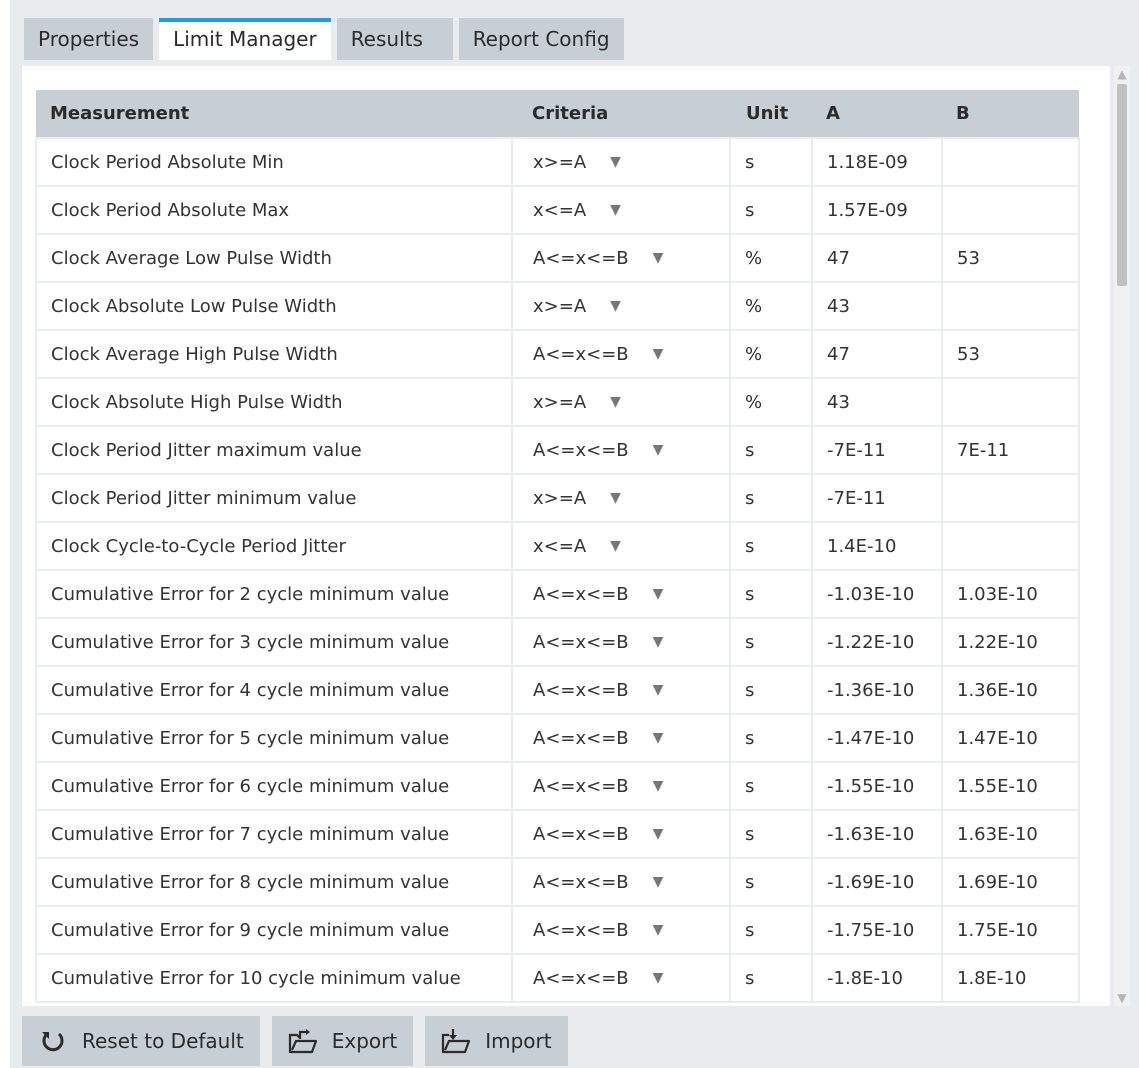 The width and height of the screenshot is (1139, 1068). I want to click on export-button: Export, so click(342, 1041).